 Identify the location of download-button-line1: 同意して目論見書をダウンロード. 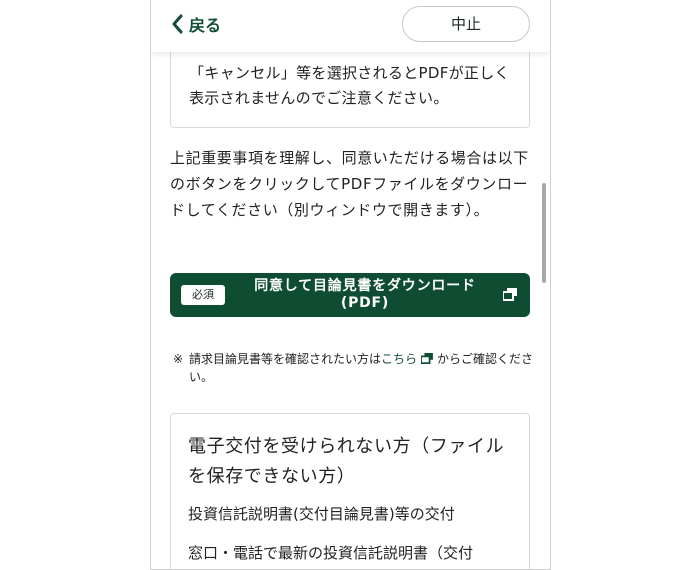
(365, 286).